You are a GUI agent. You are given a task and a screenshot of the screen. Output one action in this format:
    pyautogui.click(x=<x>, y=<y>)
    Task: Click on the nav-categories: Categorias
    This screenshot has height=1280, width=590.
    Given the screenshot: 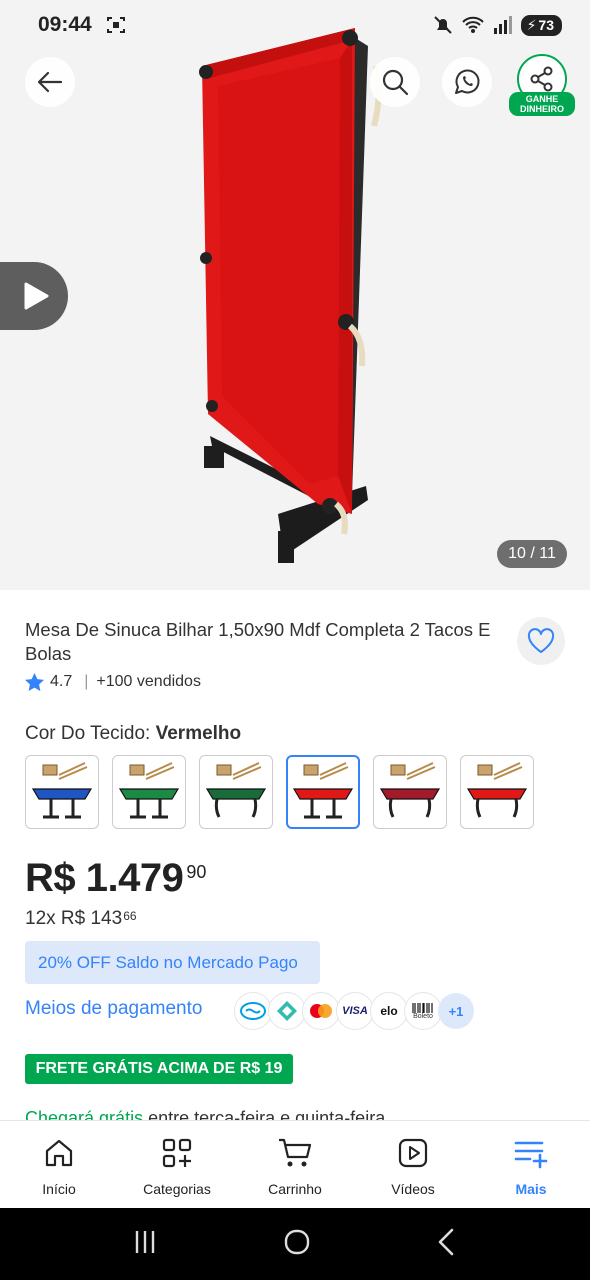 What is the action you would take?
    pyautogui.click(x=177, y=1164)
    